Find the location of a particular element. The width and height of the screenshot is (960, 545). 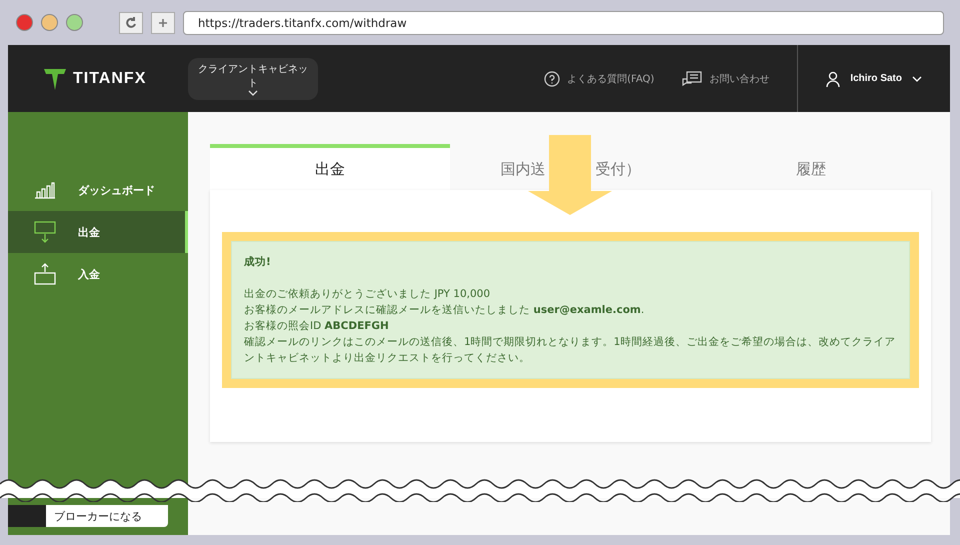

plus-icon is located at coordinates (163, 23).